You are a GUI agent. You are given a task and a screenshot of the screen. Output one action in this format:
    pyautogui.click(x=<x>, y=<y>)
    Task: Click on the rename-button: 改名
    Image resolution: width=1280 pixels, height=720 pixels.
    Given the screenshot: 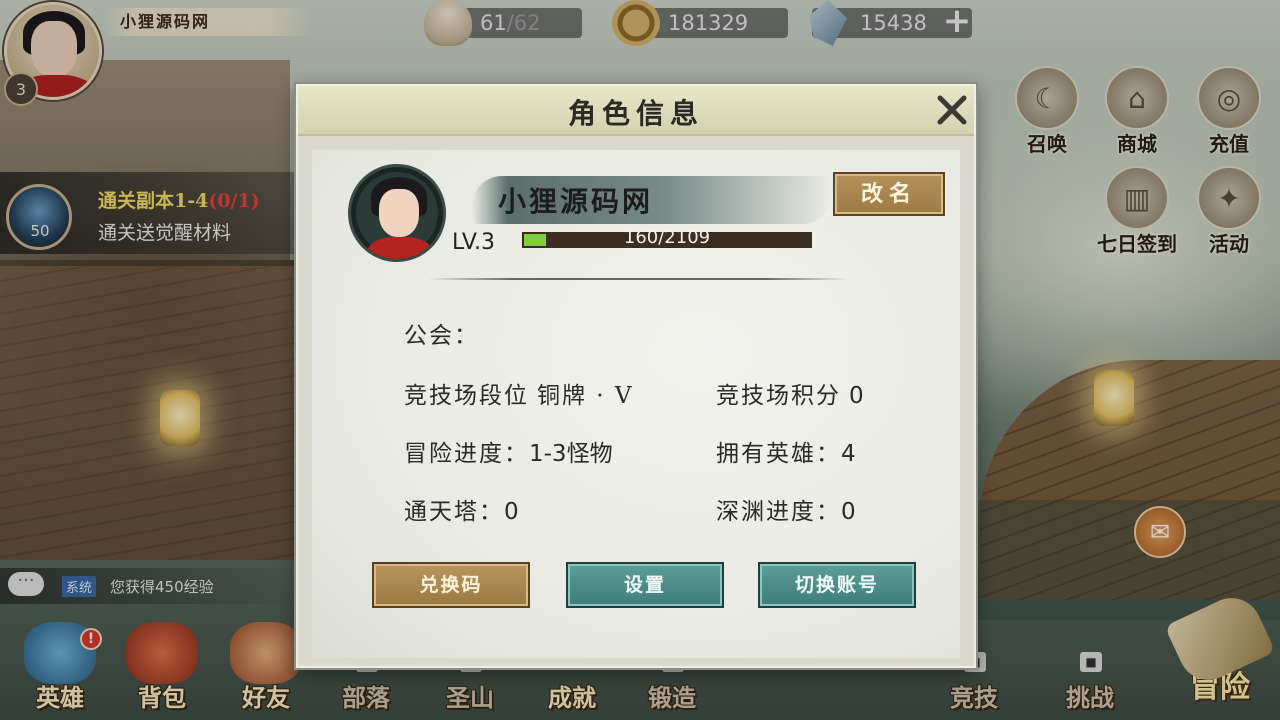 What is the action you would take?
    pyautogui.click(x=889, y=194)
    